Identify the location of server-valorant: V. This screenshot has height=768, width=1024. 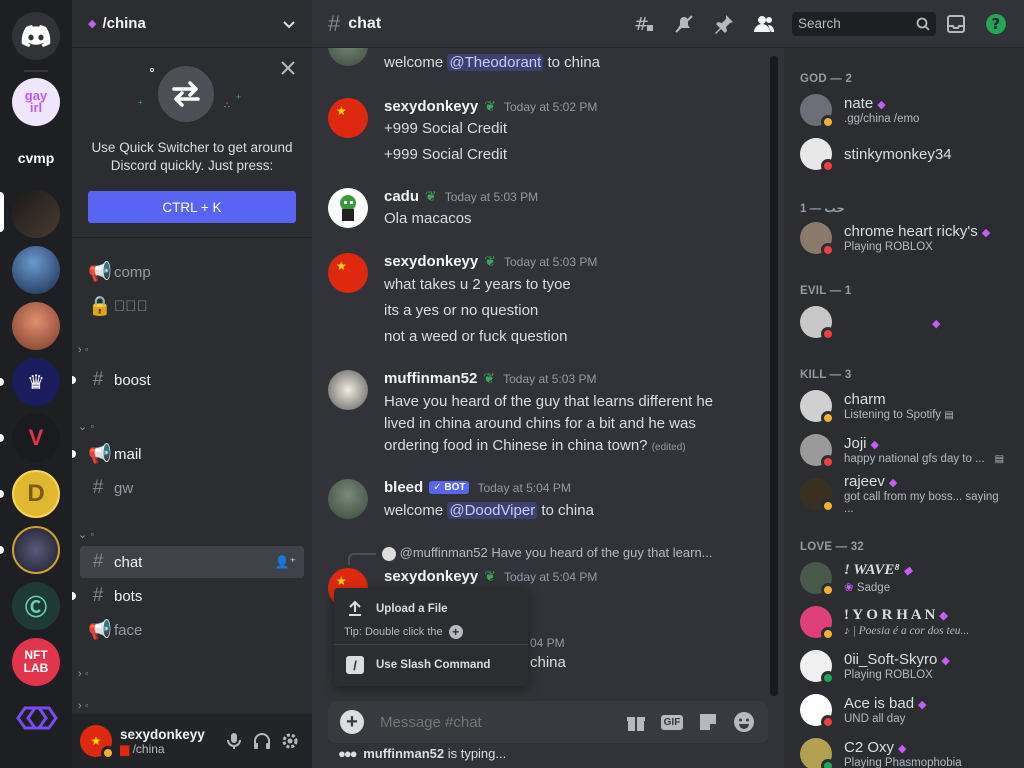
(36, 438).